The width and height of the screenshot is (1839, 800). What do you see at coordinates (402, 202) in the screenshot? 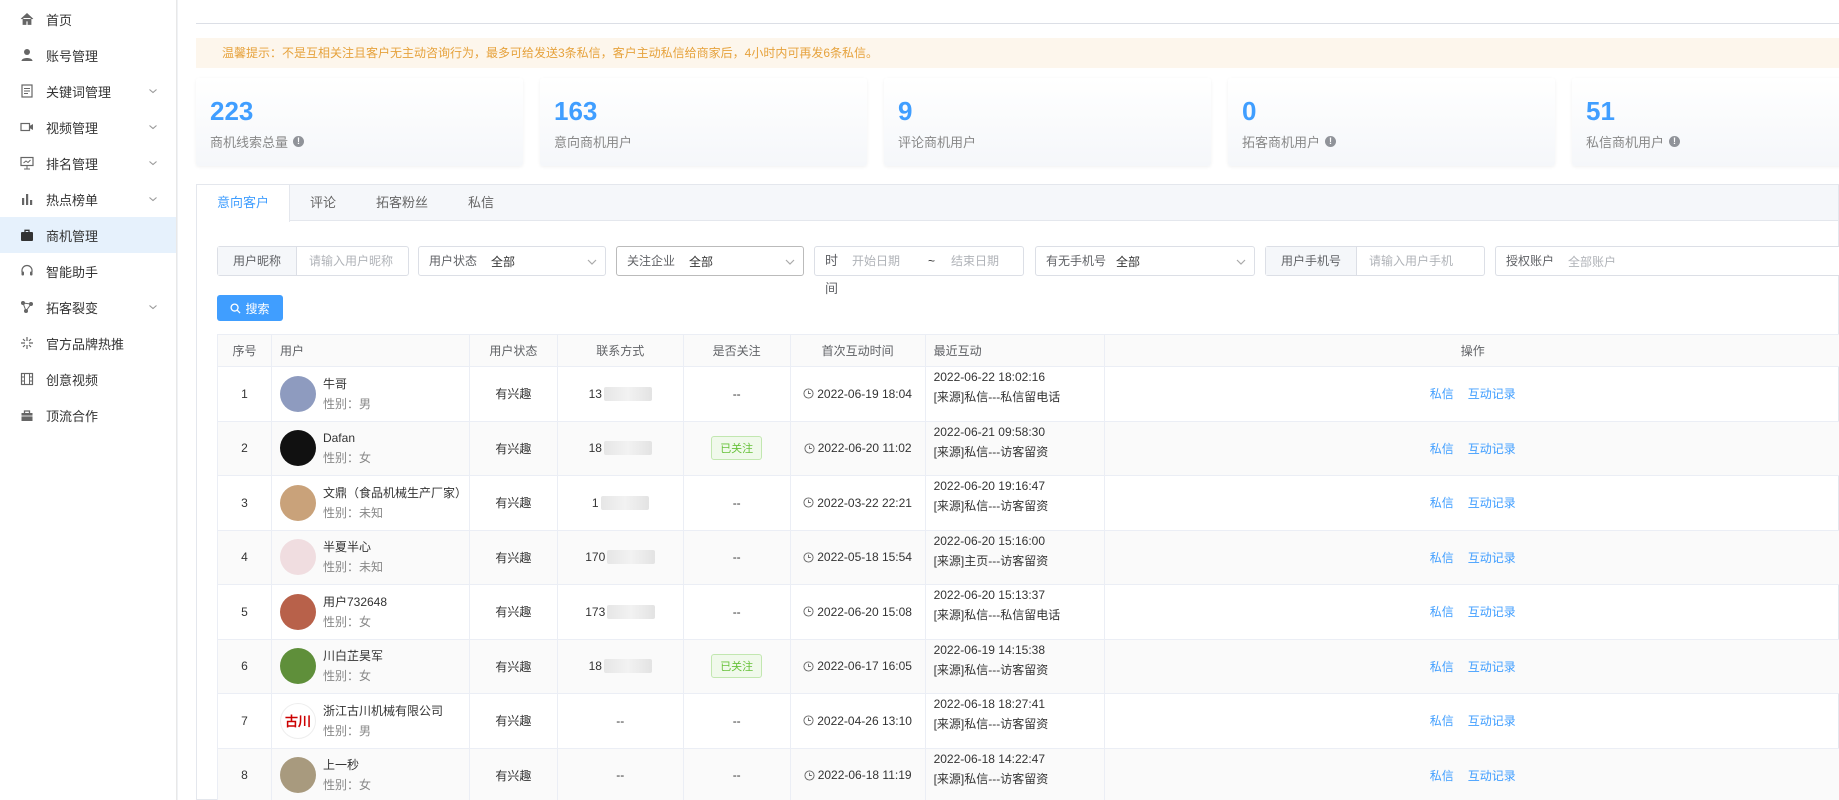
I see `tab-2: 拓客粉丝` at bounding box center [402, 202].